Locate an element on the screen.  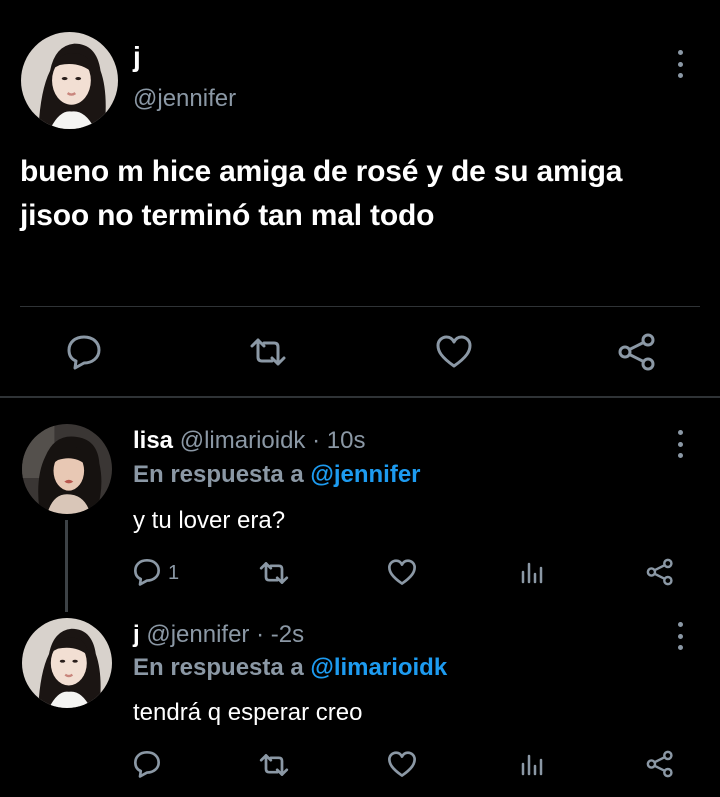
reply-text: tendrá q esperar creo is located at coordinates (248, 712).